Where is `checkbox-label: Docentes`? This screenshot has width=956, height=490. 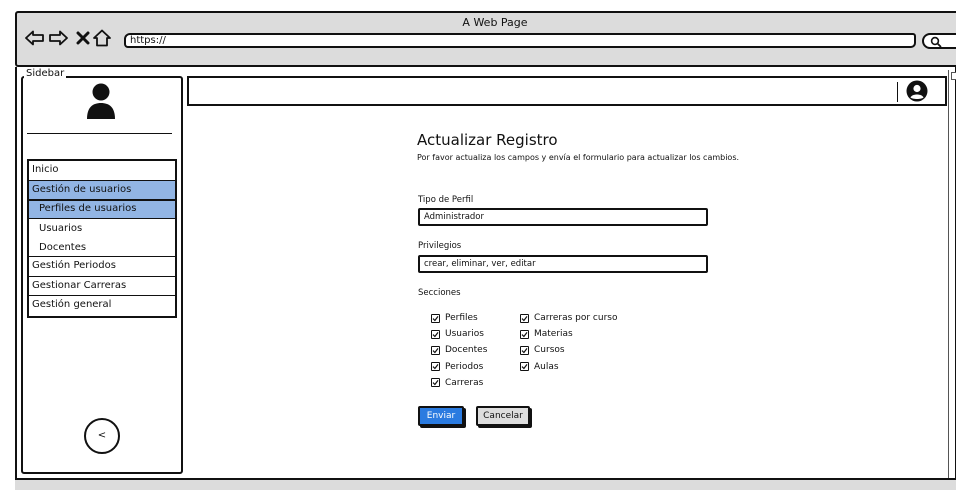
checkbox-label: Docentes is located at coordinates (466, 350).